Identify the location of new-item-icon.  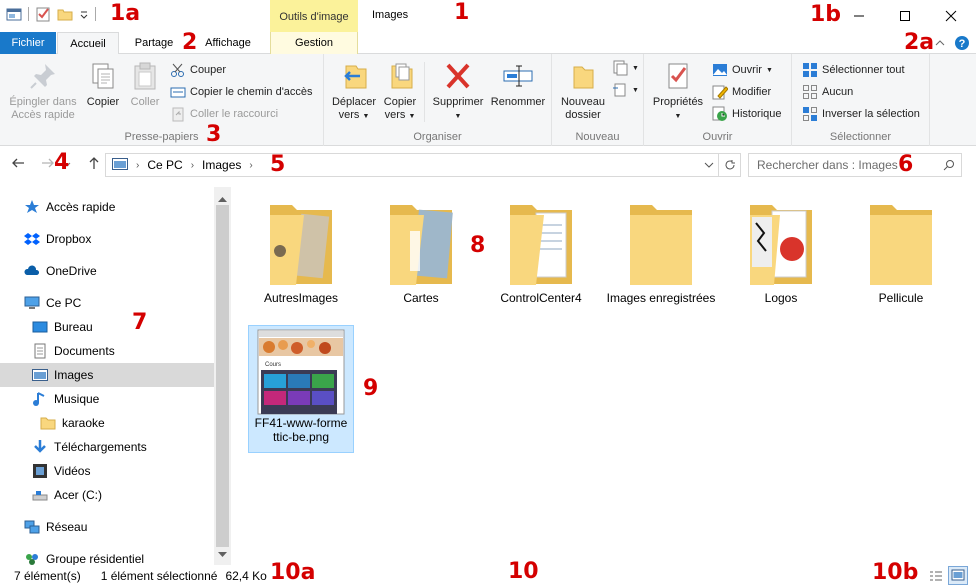
(620, 68).